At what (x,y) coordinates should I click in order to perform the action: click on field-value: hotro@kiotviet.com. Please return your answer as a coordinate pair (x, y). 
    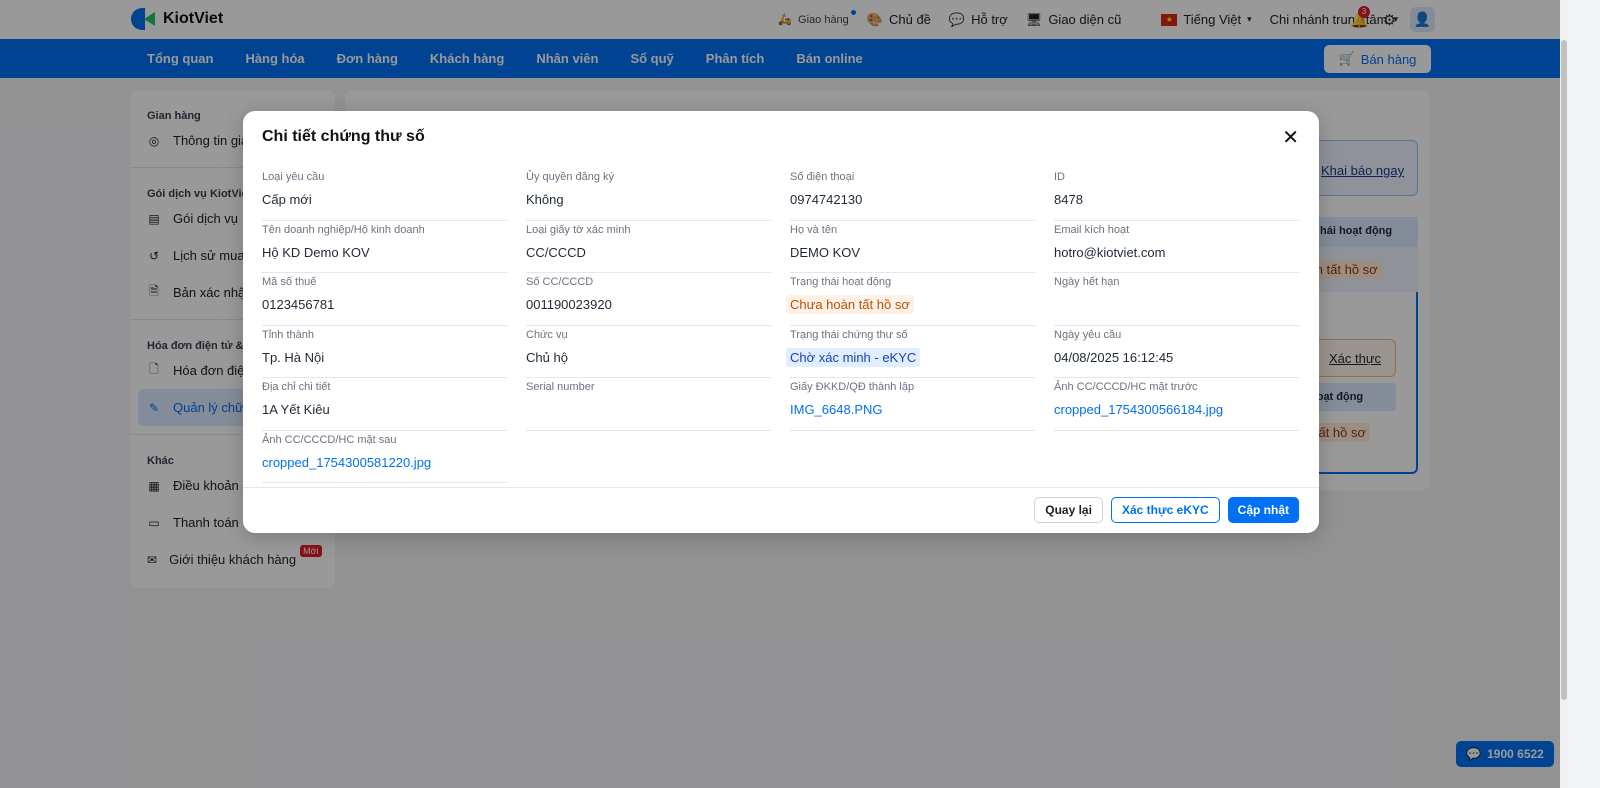
    Looking at the image, I should click on (1110, 252).